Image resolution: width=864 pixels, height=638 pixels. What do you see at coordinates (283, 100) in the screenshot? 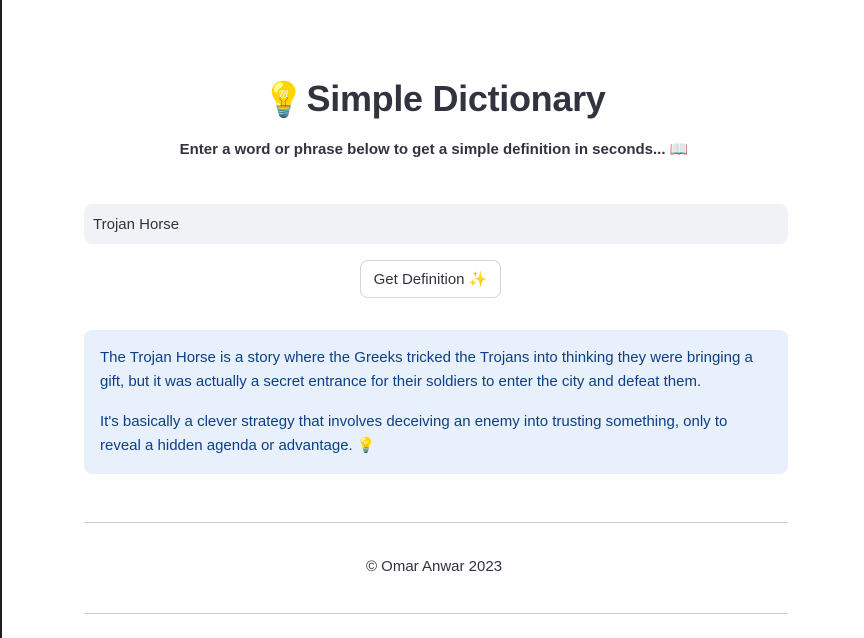
I see `lightbulb-icon: 💡` at bounding box center [283, 100].